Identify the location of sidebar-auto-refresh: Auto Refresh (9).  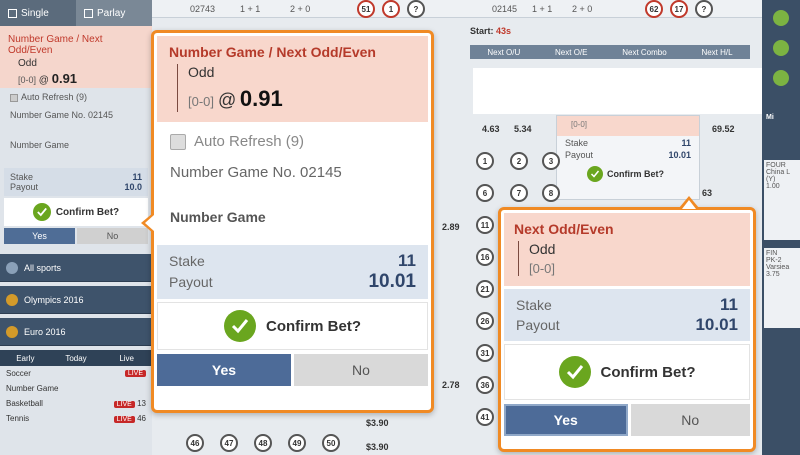
(76, 97).